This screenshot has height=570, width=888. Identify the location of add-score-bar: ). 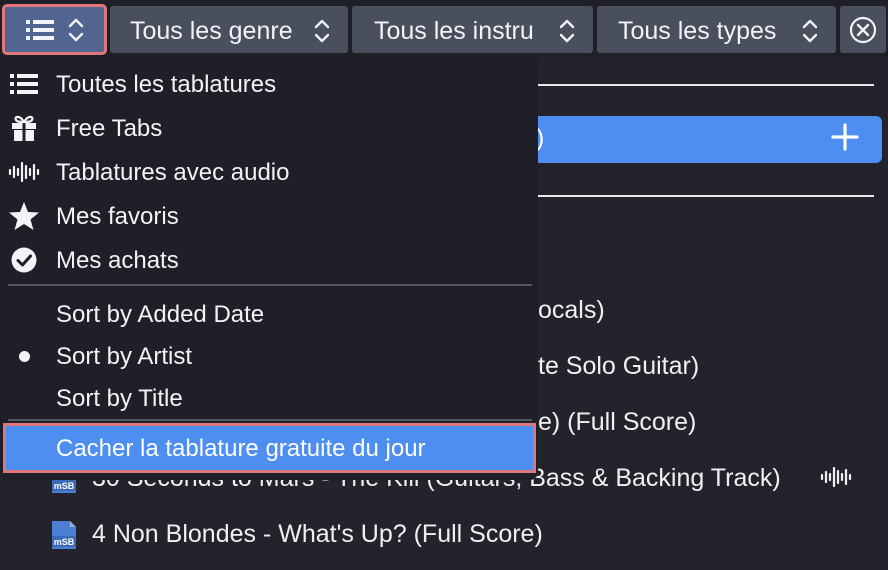
(696, 139).